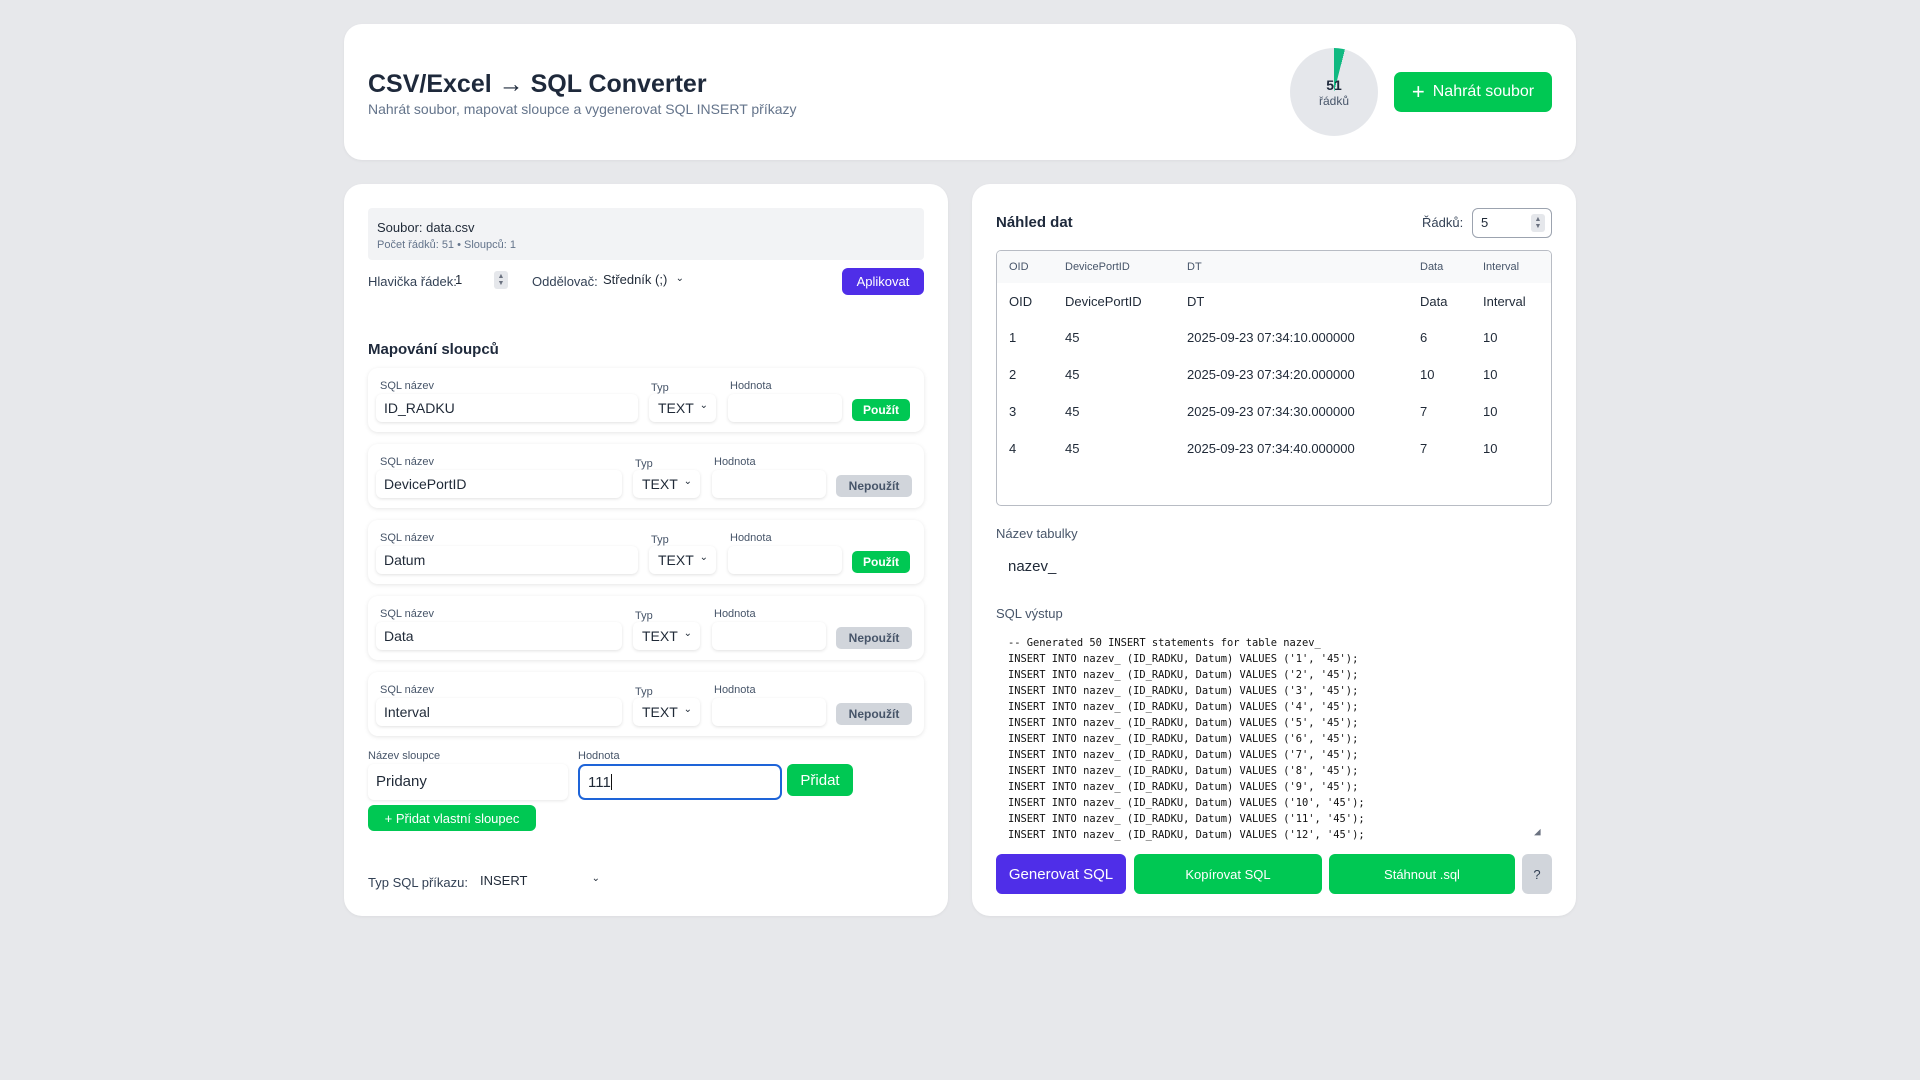 Image resolution: width=1920 pixels, height=1080 pixels. I want to click on table-cell: 2, so click(1013, 374).